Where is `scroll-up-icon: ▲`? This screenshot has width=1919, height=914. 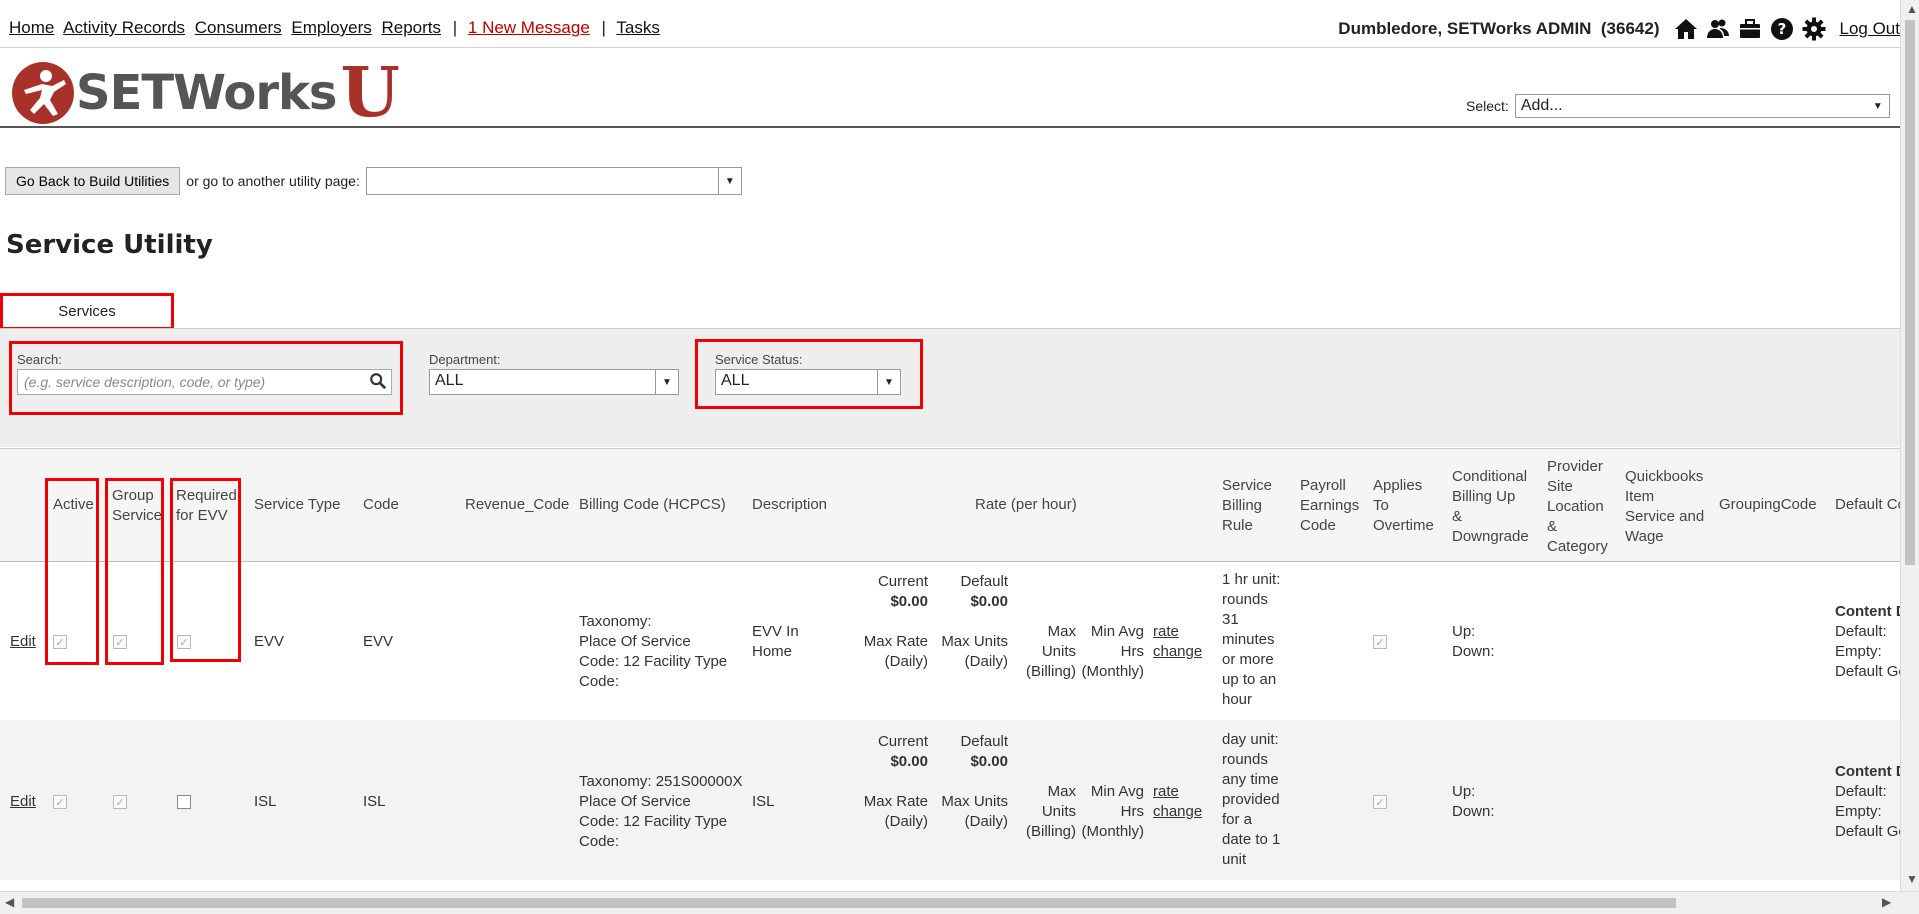 scroll-up-icon: ▲ is located at coordinates (1912, 9).